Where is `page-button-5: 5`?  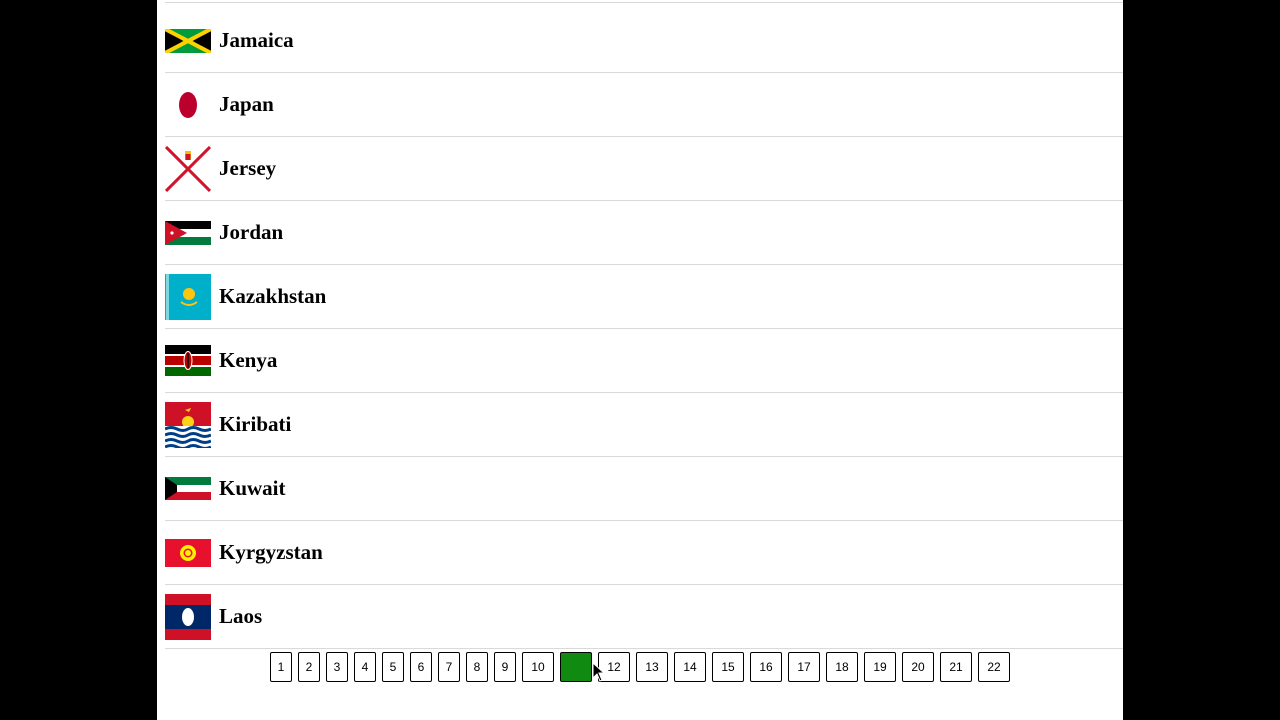 page-button-5: 5 is located at coordinates (393, 667).